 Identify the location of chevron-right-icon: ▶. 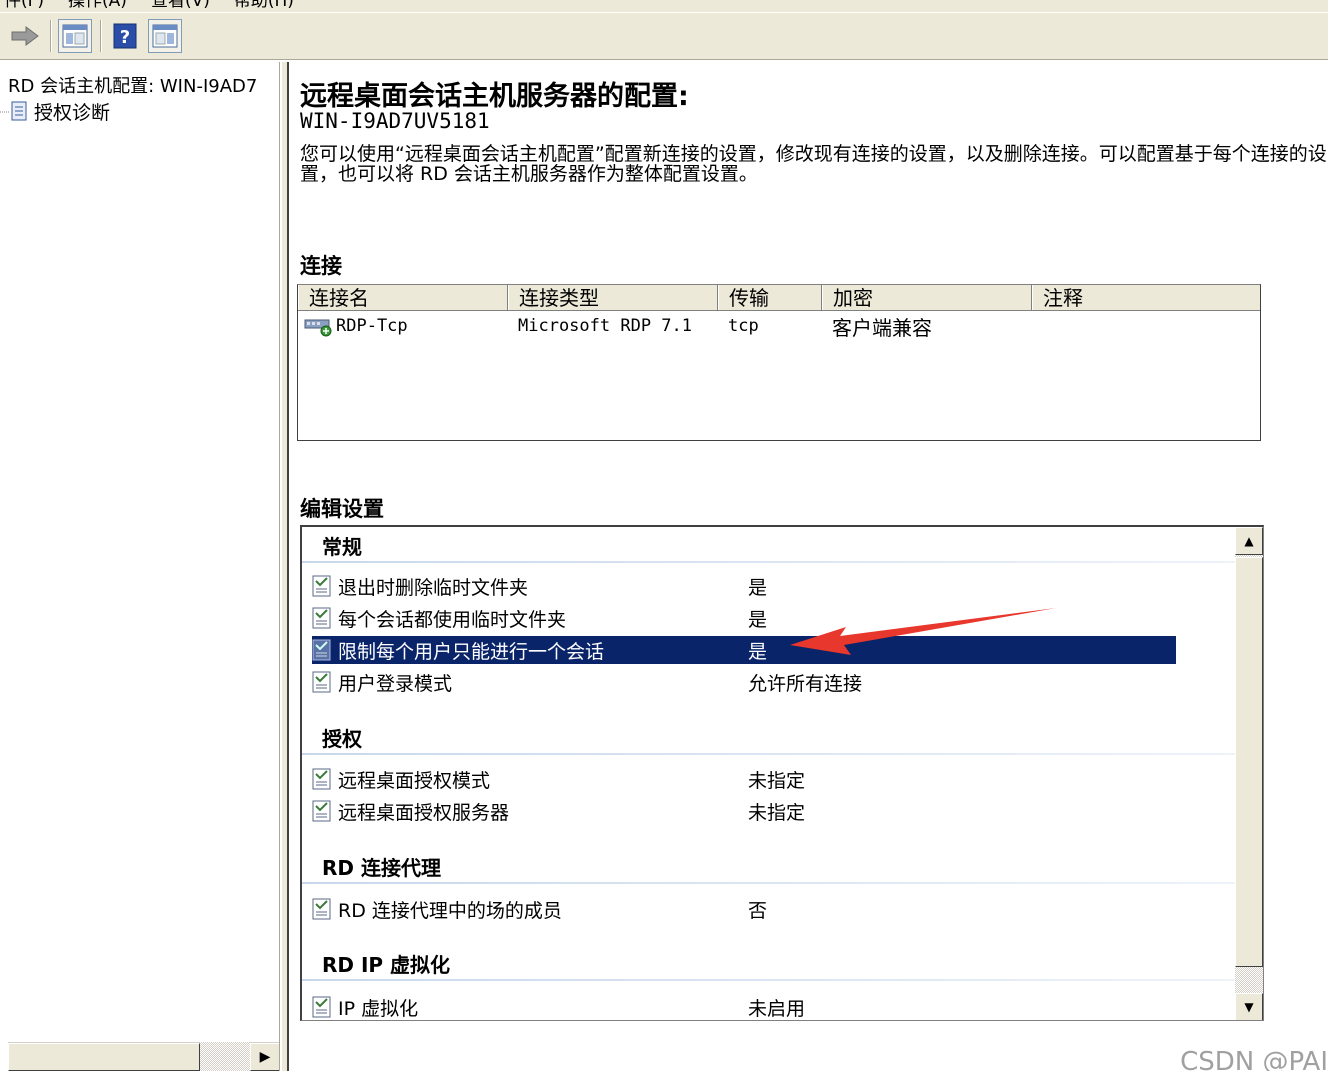
(265, 1057).